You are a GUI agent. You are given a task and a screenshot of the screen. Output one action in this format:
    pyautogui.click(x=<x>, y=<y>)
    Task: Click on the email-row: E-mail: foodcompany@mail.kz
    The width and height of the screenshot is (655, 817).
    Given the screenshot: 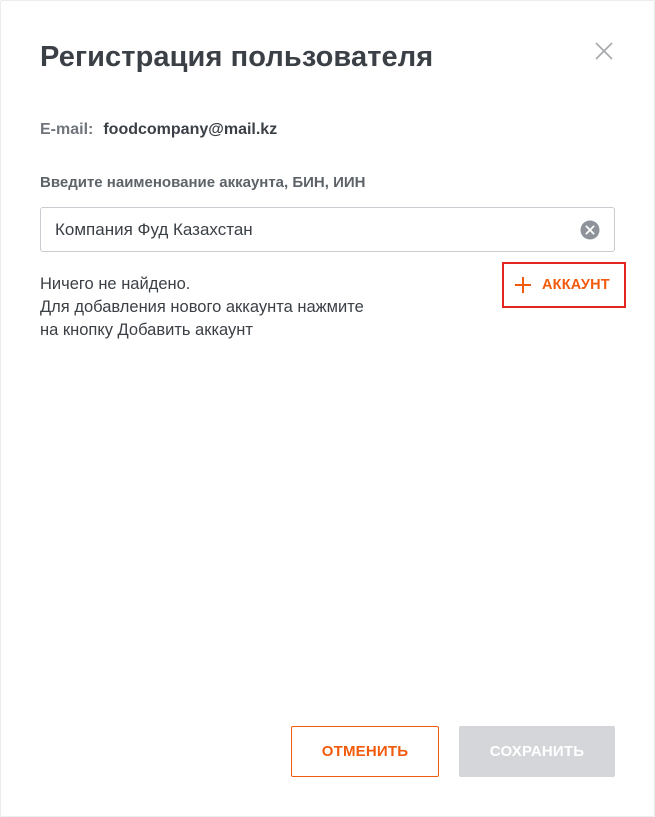 What is the action you would take?
    pyautogui.click(x=158, y=130)
    